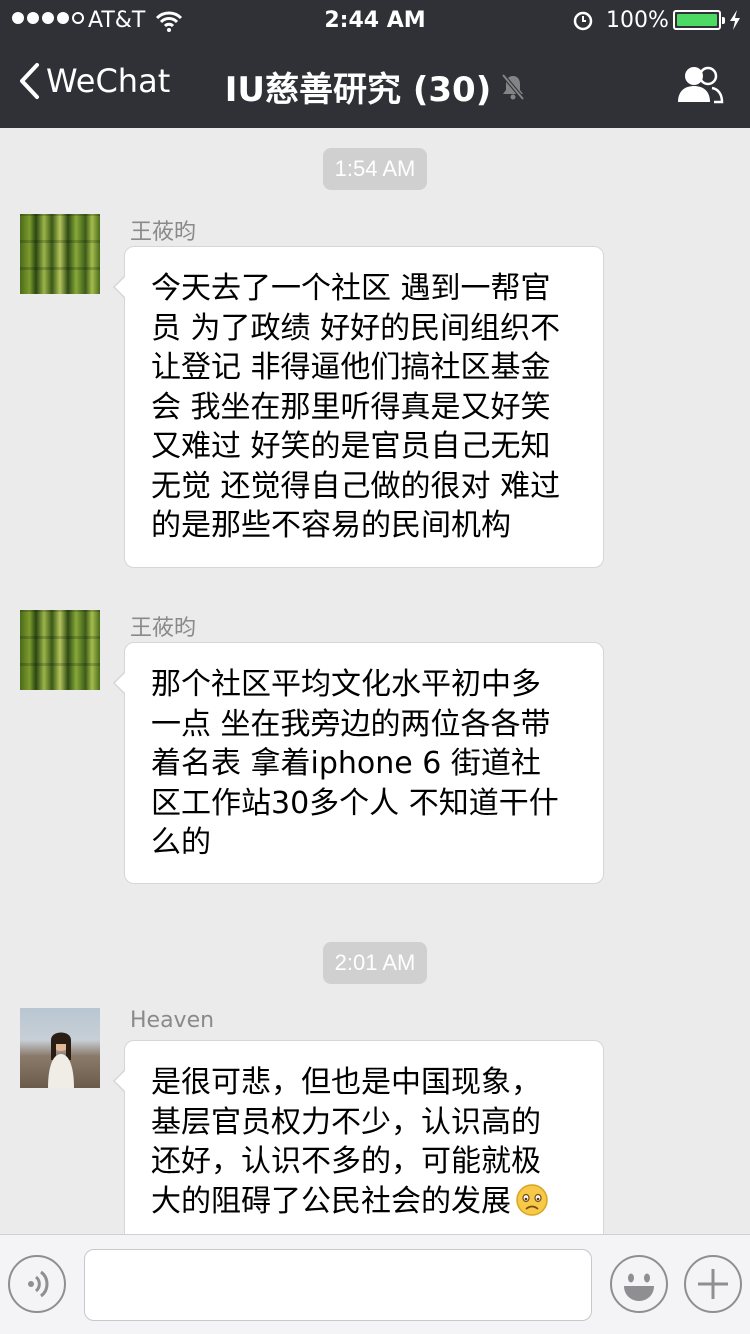 The height and width of the screenshot is (1334, 750). I want to click on plus-icon, so click(713, 1284).